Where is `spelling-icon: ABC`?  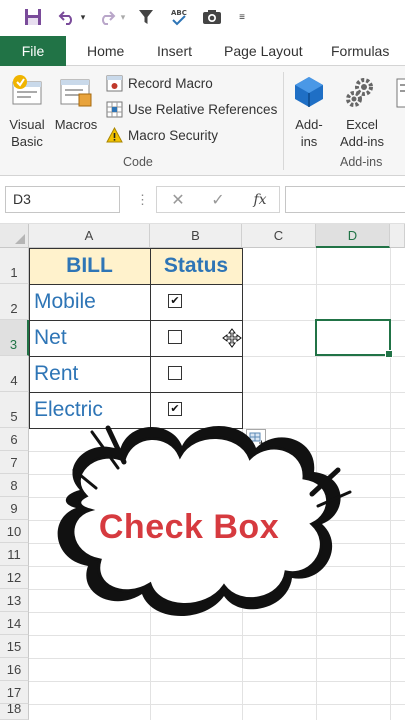 spelling-icon: ABC is located at coordinates (179, 17).